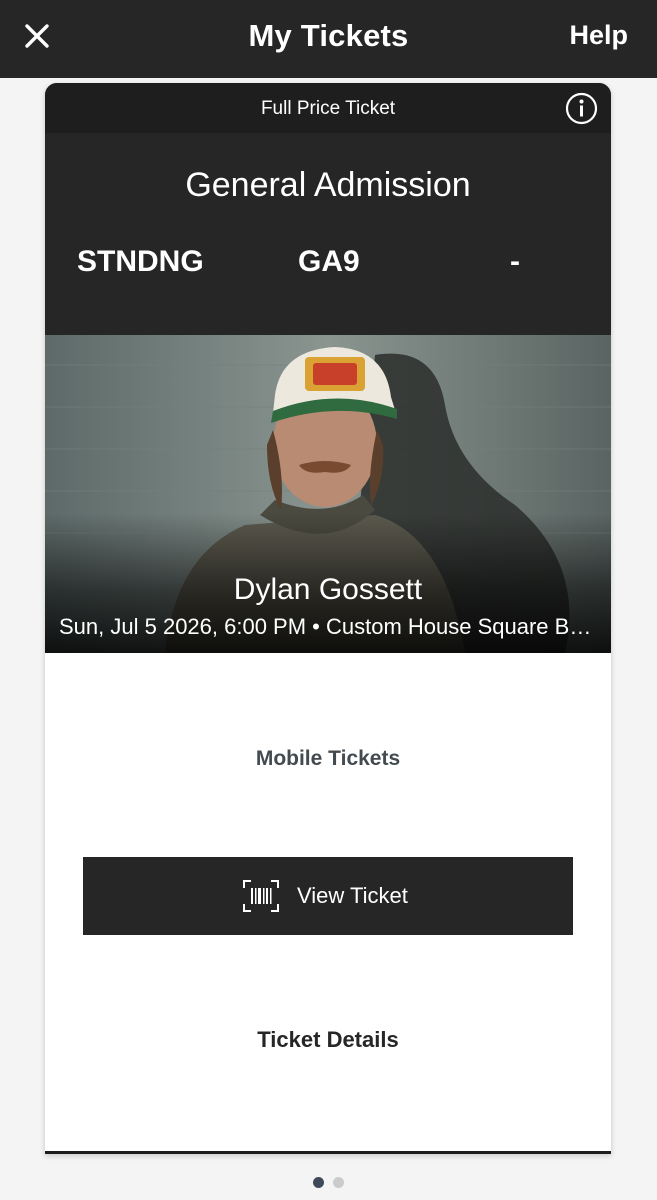  I want to click on top-bar: My Tickets Help, so click(328, 39).